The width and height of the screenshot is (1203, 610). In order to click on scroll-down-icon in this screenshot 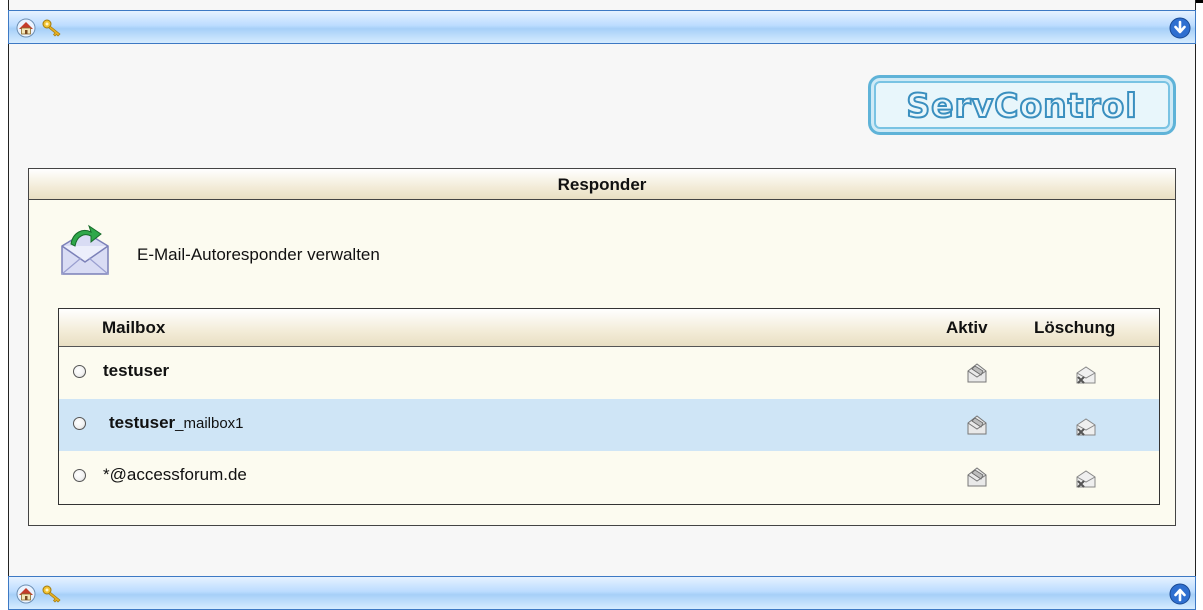, I will do `click(1180, 28)`.